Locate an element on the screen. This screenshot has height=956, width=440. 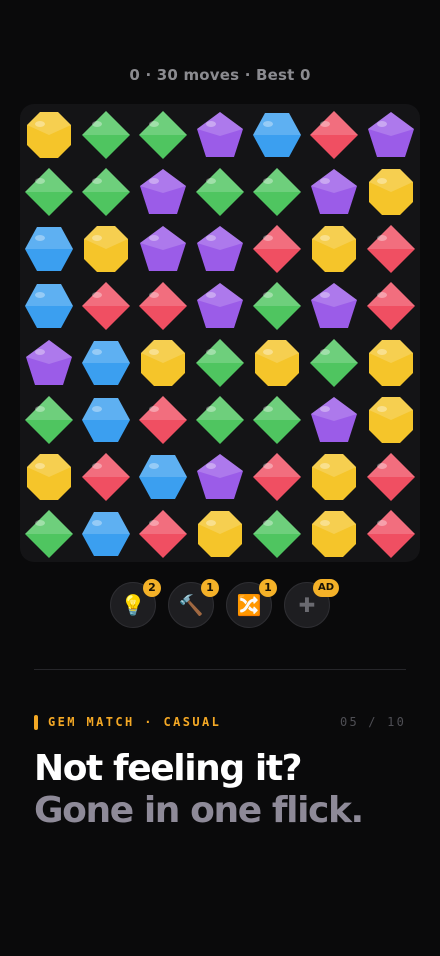
shuffle-count-badge: 1 is located at coordinates (268, 588).